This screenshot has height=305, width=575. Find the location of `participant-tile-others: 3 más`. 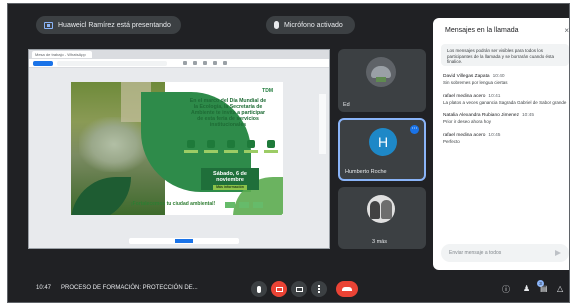

participant-tile-others: 3 más is located at coordinates (382, 218).